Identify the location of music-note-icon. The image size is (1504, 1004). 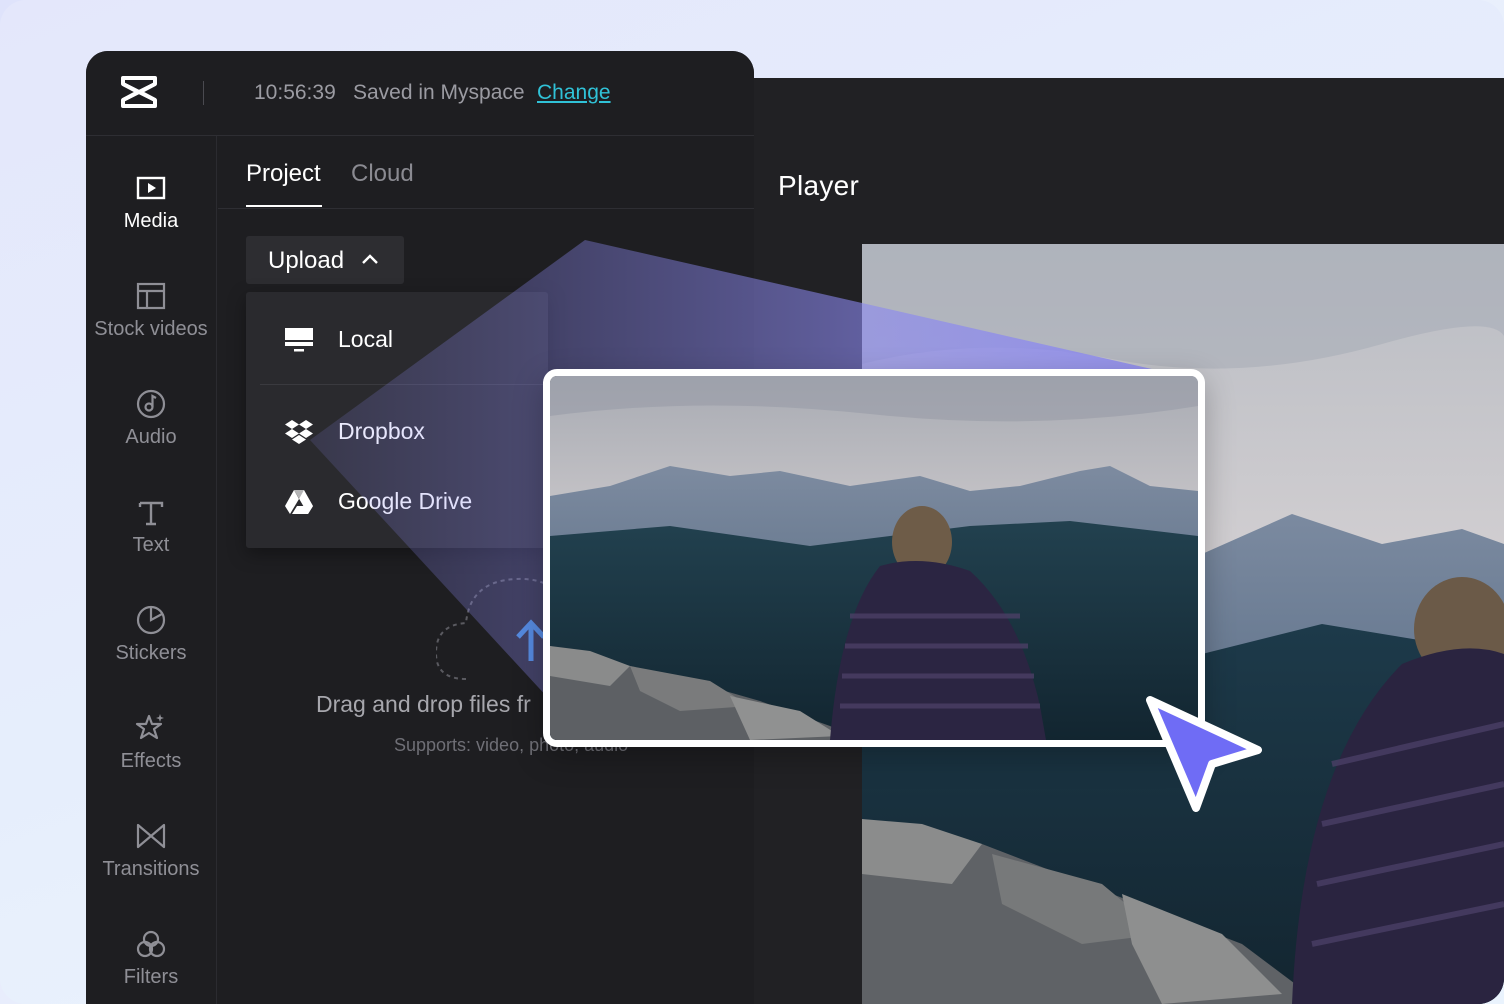
(151, 404).